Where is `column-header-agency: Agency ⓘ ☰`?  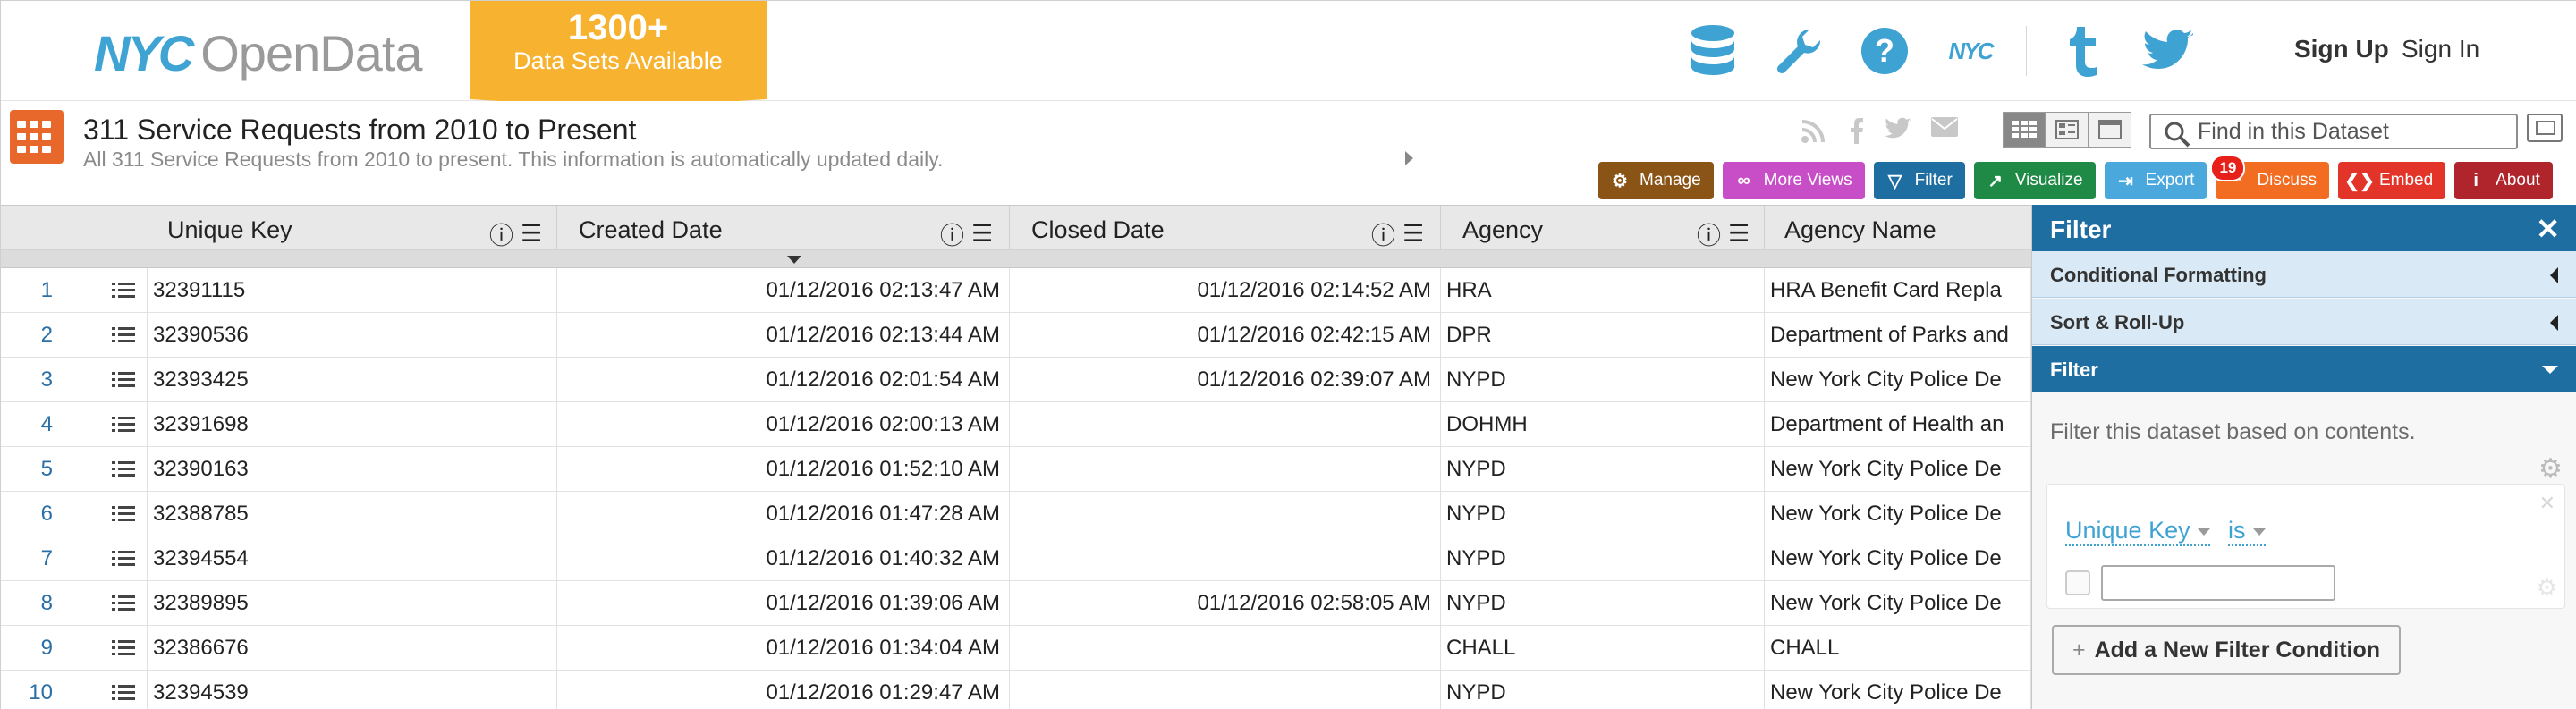 column-header-agency: Agency ⓘ ☰ is located at coordinates (1603, 228).